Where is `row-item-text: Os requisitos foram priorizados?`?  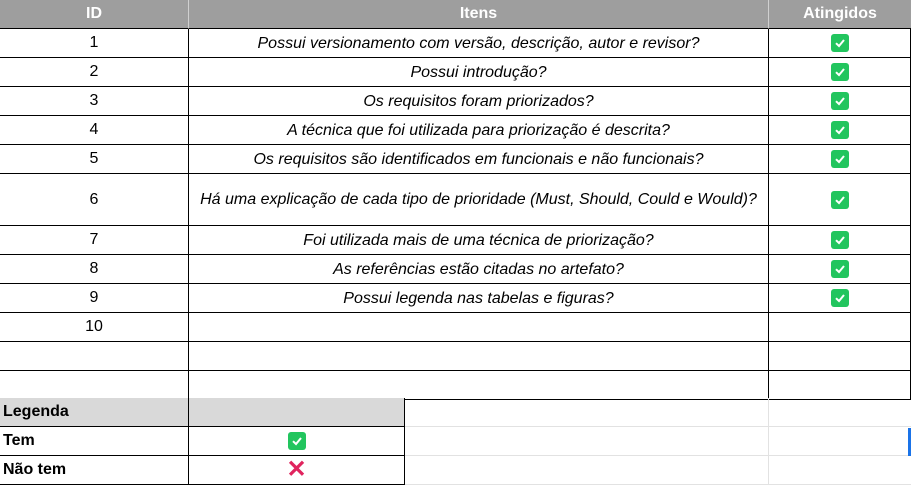
row-item-text: Os requisitos foram priorizados? is located at coordinates (478, 101).